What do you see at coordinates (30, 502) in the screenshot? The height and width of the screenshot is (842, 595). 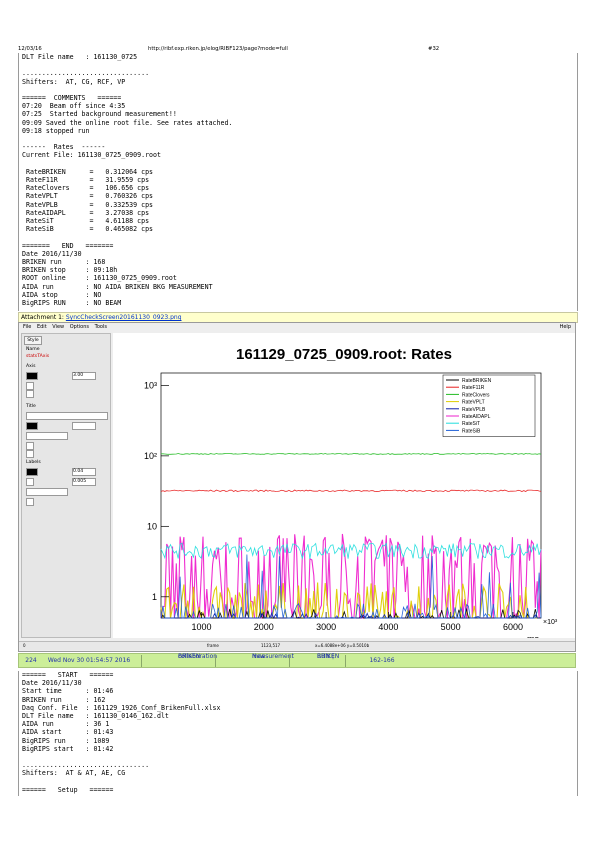 I see `decimal-checkbox` at bounding box center [30, 502].